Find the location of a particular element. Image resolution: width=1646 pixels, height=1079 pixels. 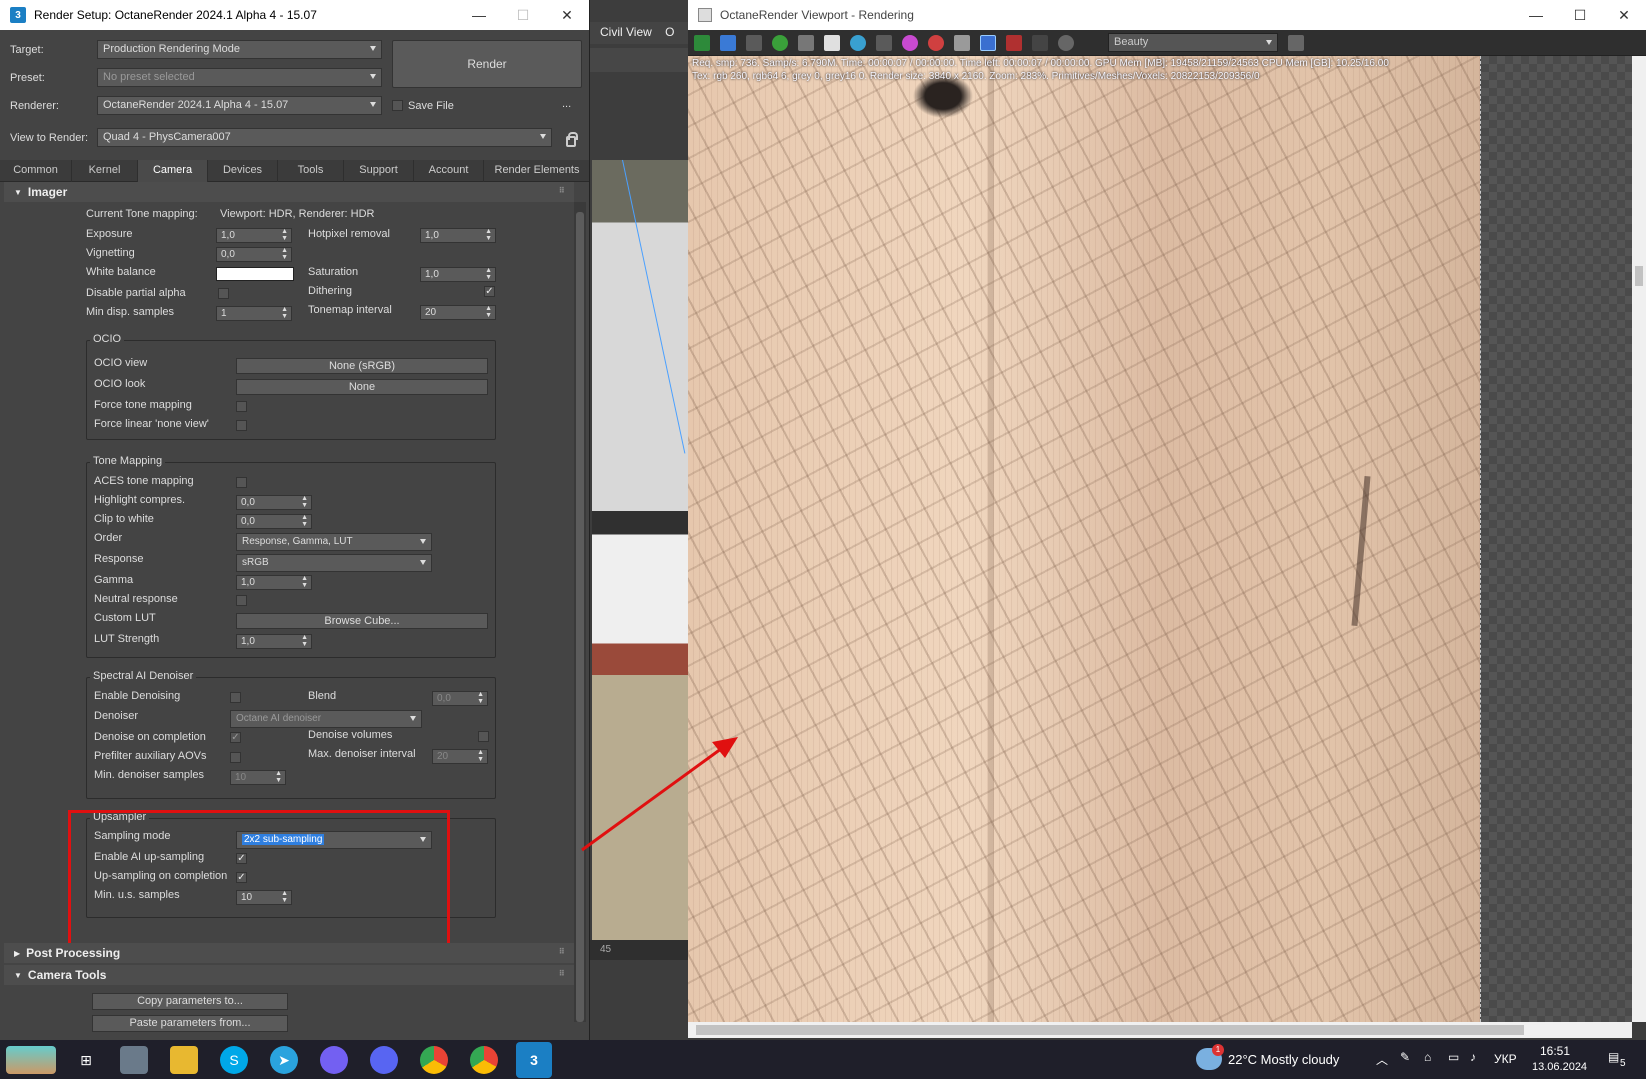

render-button: Render is located at coordinates (487, 64).